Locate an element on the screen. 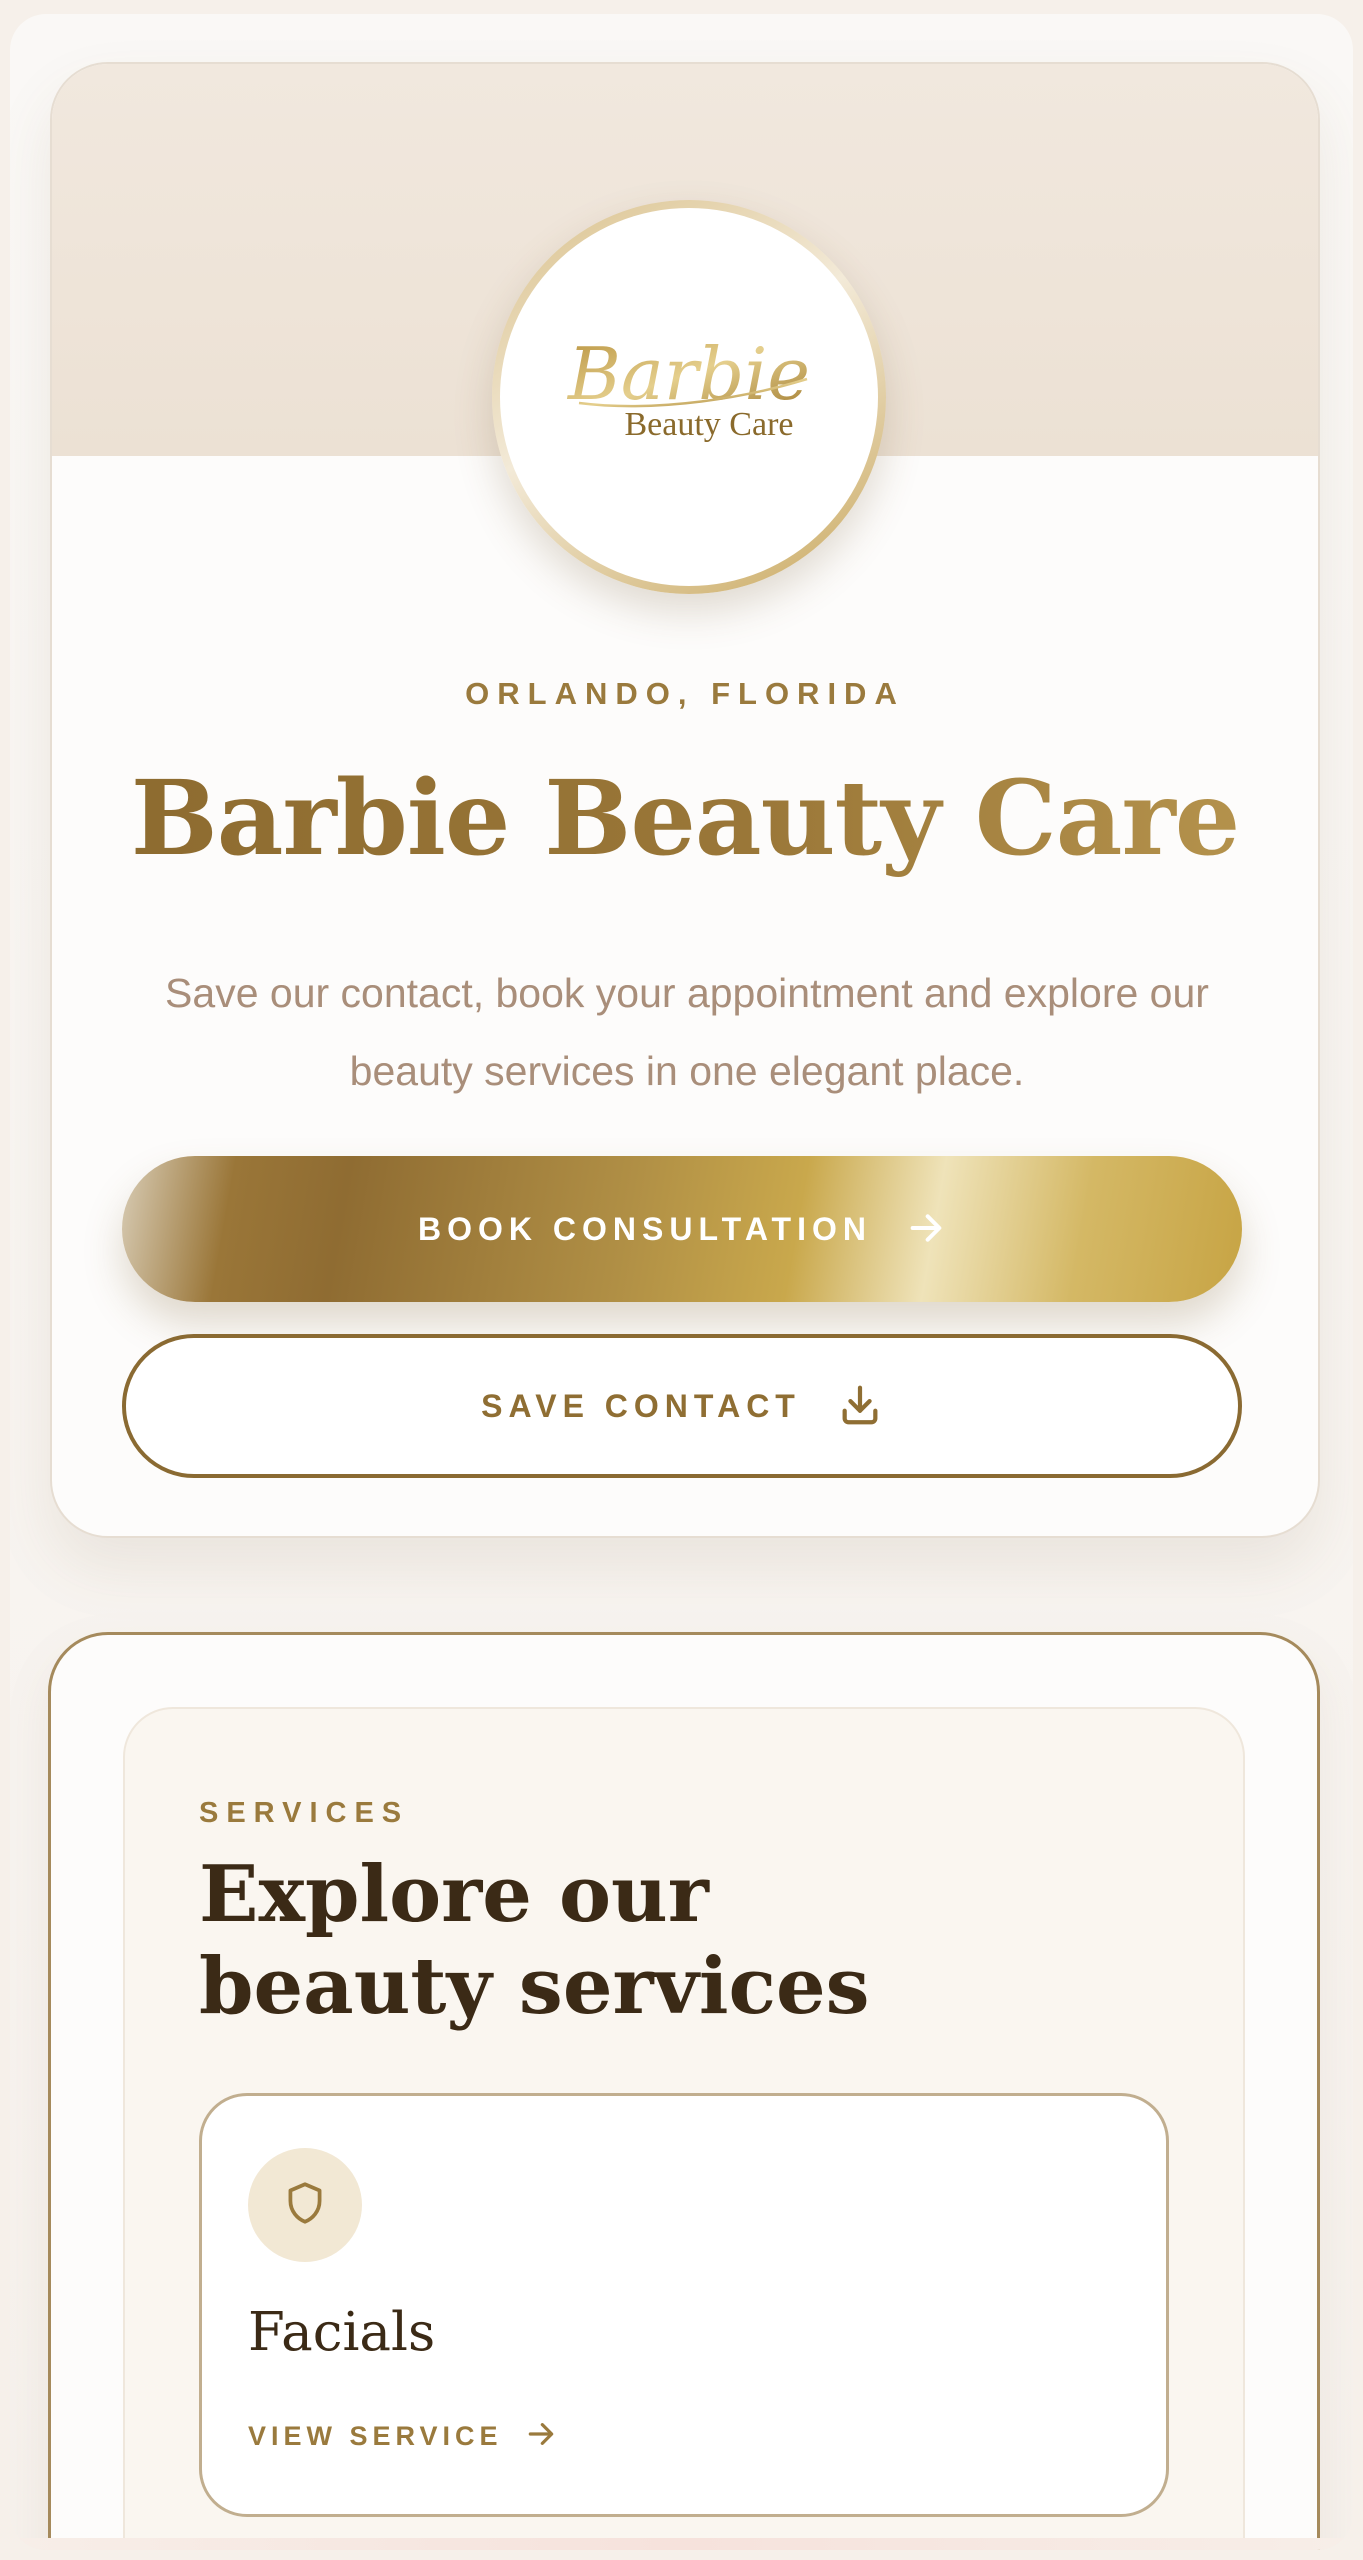 Image resolution: width=1363 pixels, height=2560 pixels. book-consultation-button: BOOK CONSULTATION is located at coordinates (682, 1229).